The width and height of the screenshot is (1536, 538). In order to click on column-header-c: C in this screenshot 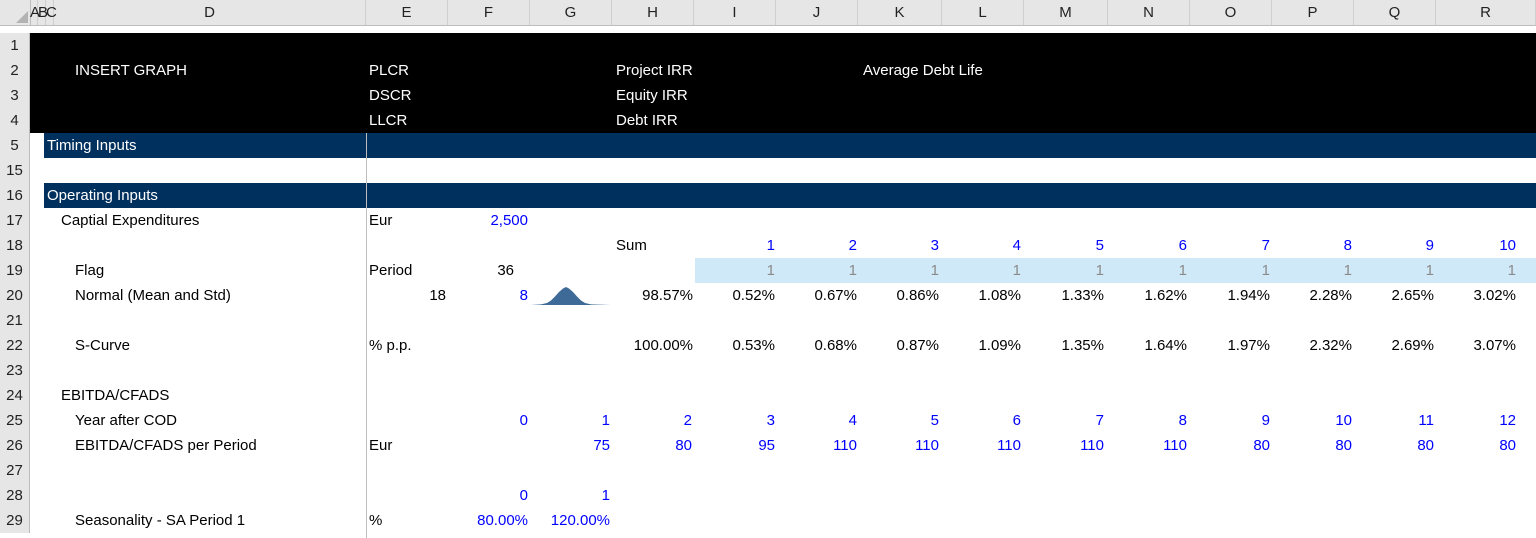, I will do `click(51, 12)`.